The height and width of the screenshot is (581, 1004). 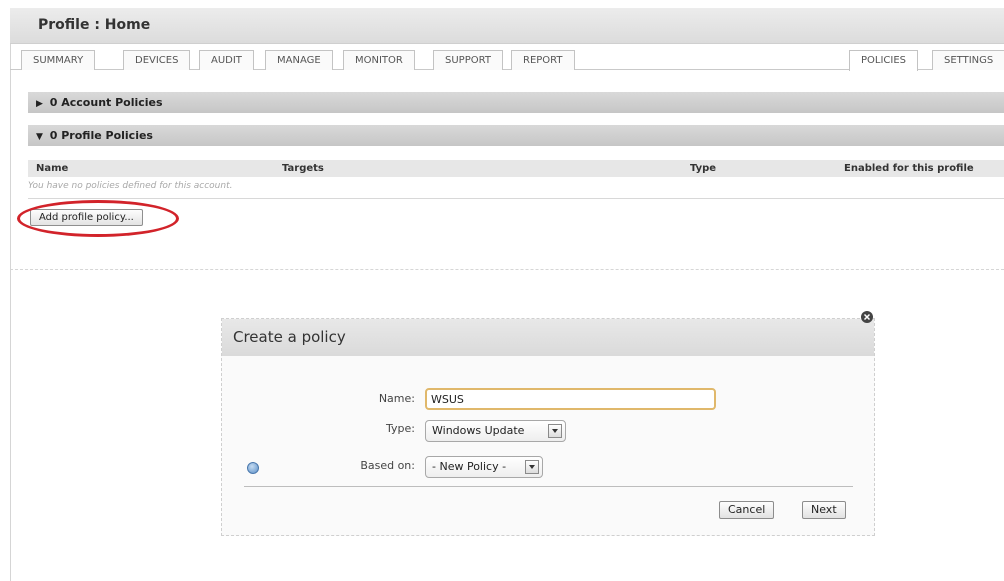 What do you see at coordinates (824, 510) in the screenshot?
I see `next-button: Next` at bounding box center [824, 510].